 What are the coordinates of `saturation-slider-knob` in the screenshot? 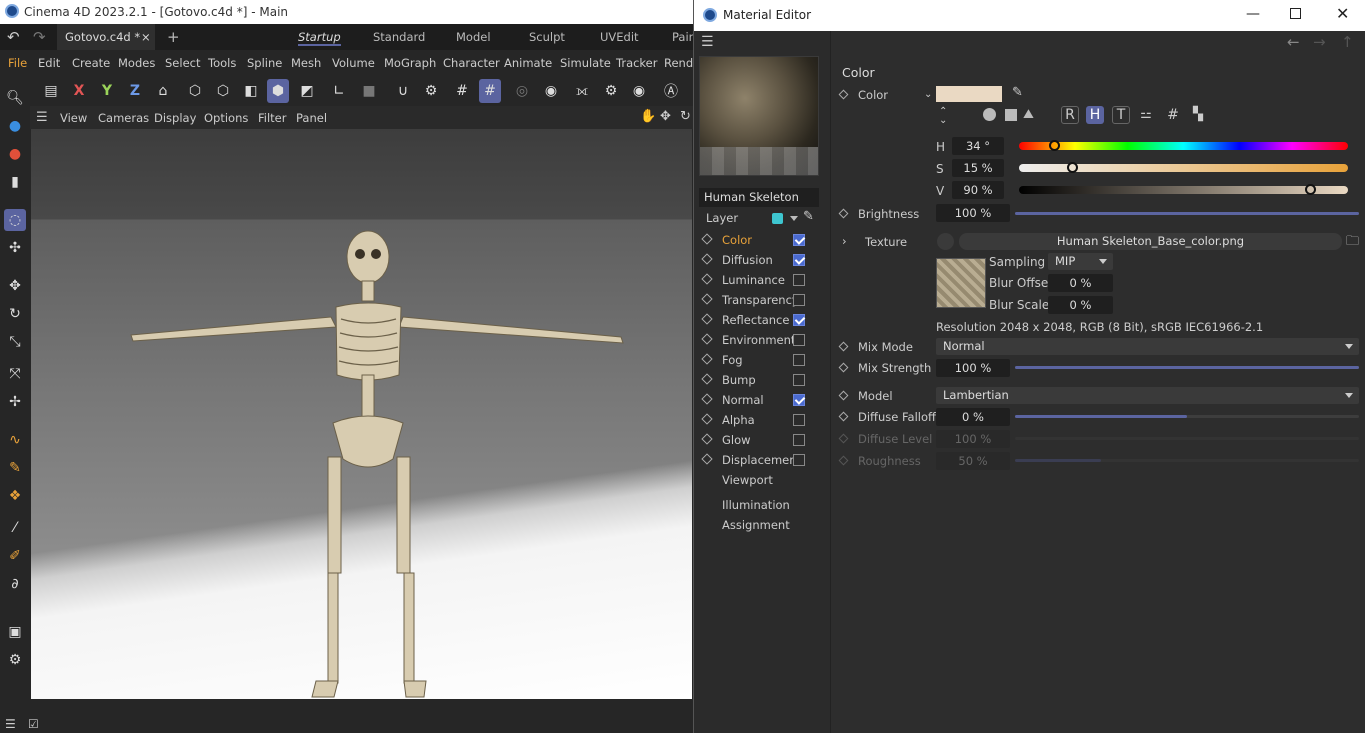 It's located at (1072, 167).